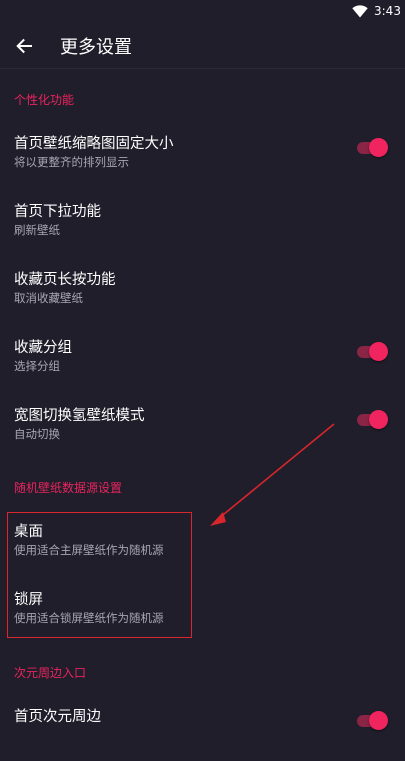 The height and width of the screenshot is (761, 405). I want to click on setting-title: 收藏分组, so click(43, 348).